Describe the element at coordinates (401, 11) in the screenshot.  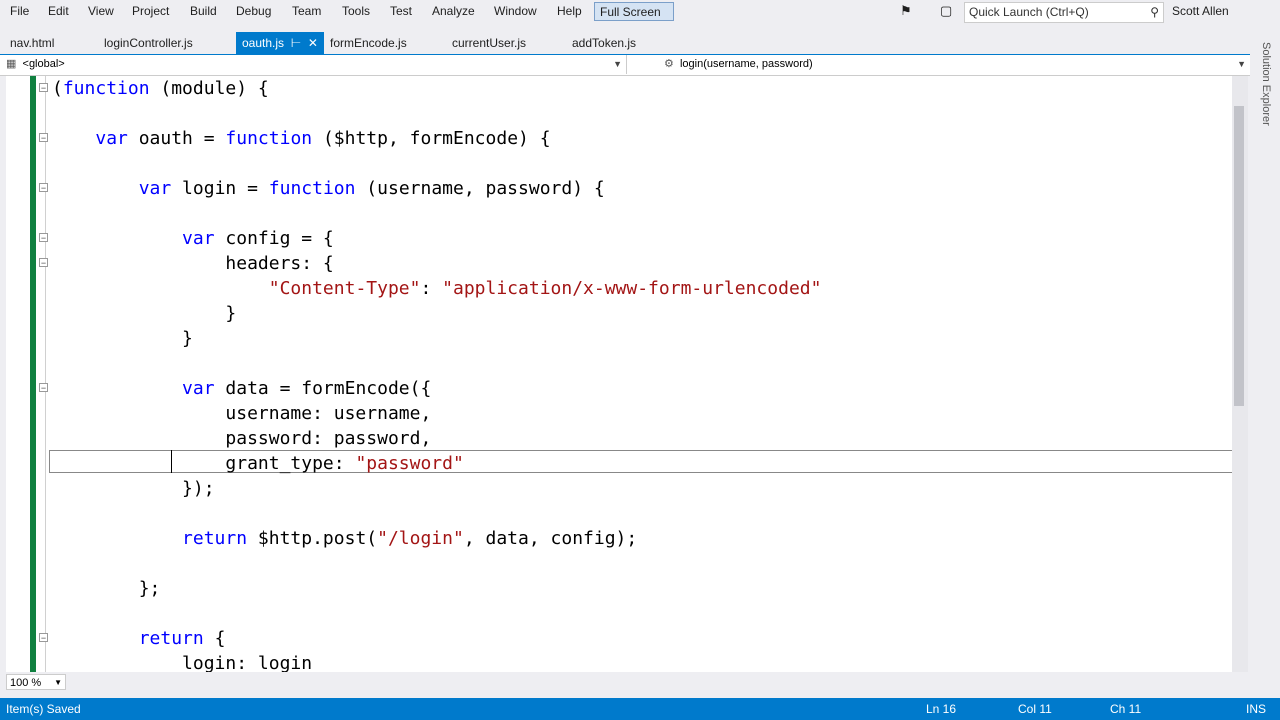
I see `menu-test: Test` at that location.